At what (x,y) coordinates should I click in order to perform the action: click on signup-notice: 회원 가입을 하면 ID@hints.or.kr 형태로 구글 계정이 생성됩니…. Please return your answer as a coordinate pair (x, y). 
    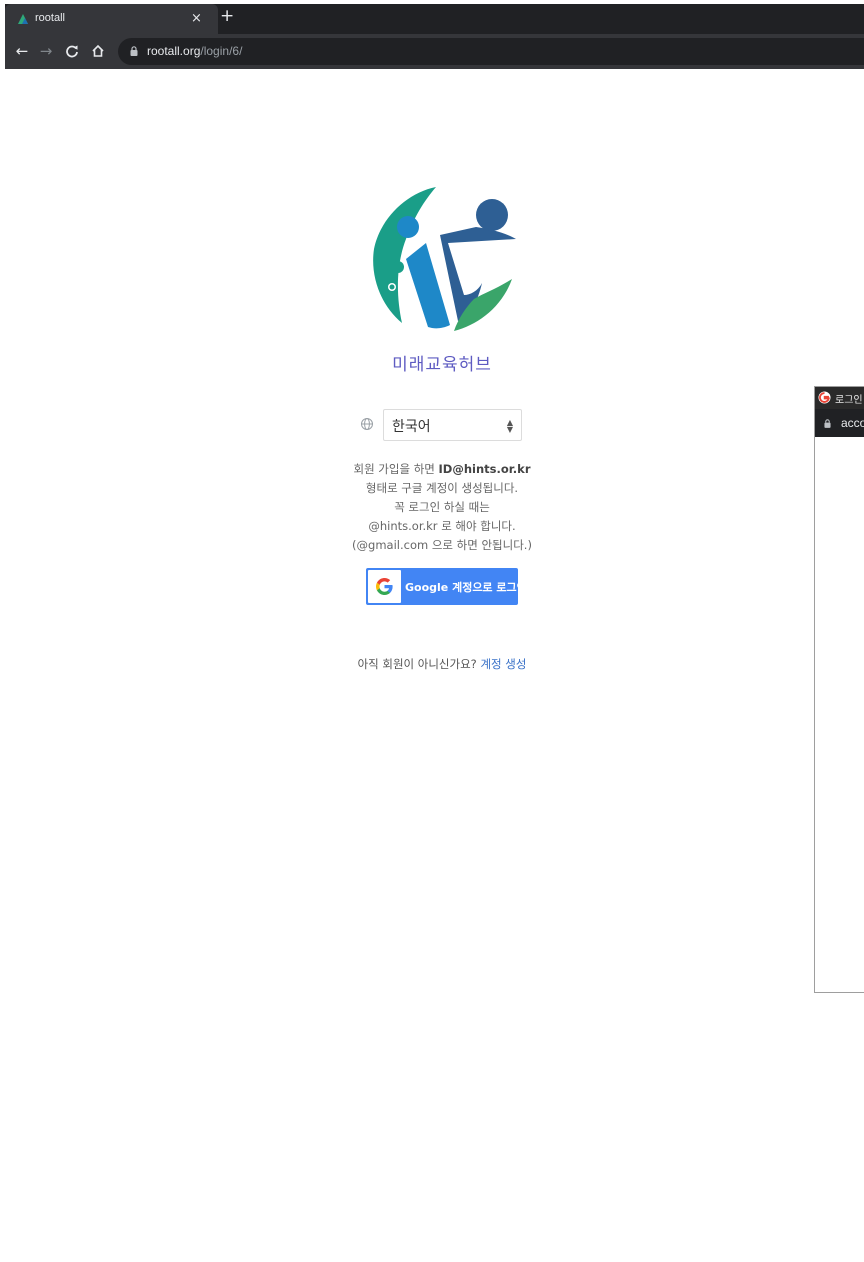
    Looking at the image, I should click on (442, 507).